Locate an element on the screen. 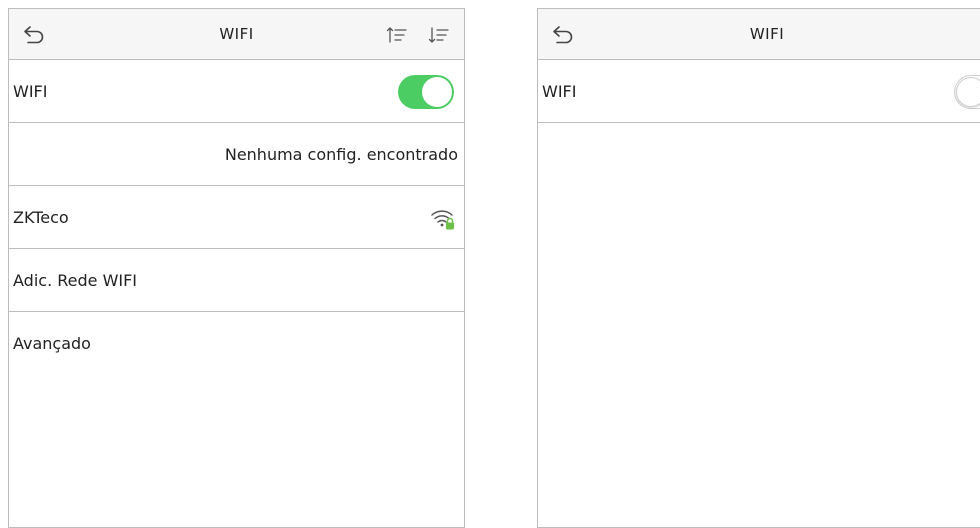 The height and width of the screenshot is (528, 980). add-network-label: Adic. Rede WIFI is located at coordinates (75, 280).